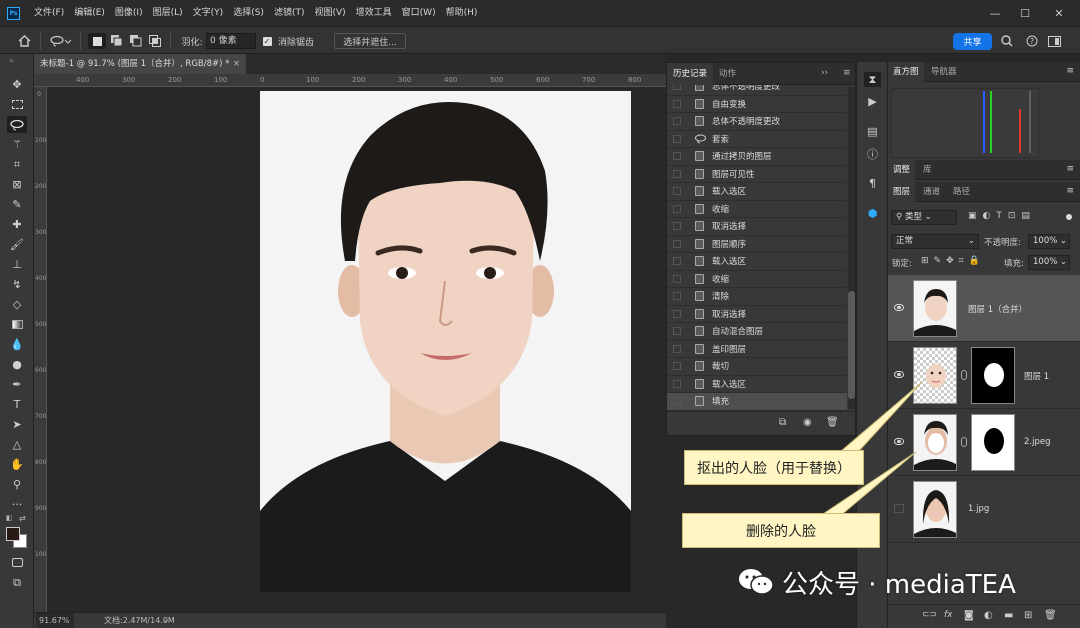 The height and width of the screenshot is (628, 1080). I want to click on magic-wand-tool-icon: ⚚, so click(17, 144).